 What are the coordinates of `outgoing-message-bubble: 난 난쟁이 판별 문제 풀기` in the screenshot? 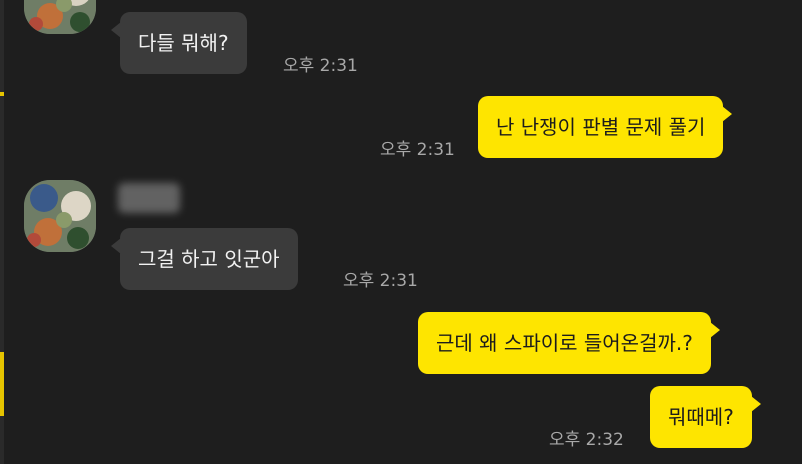 It's located at (605, 127).